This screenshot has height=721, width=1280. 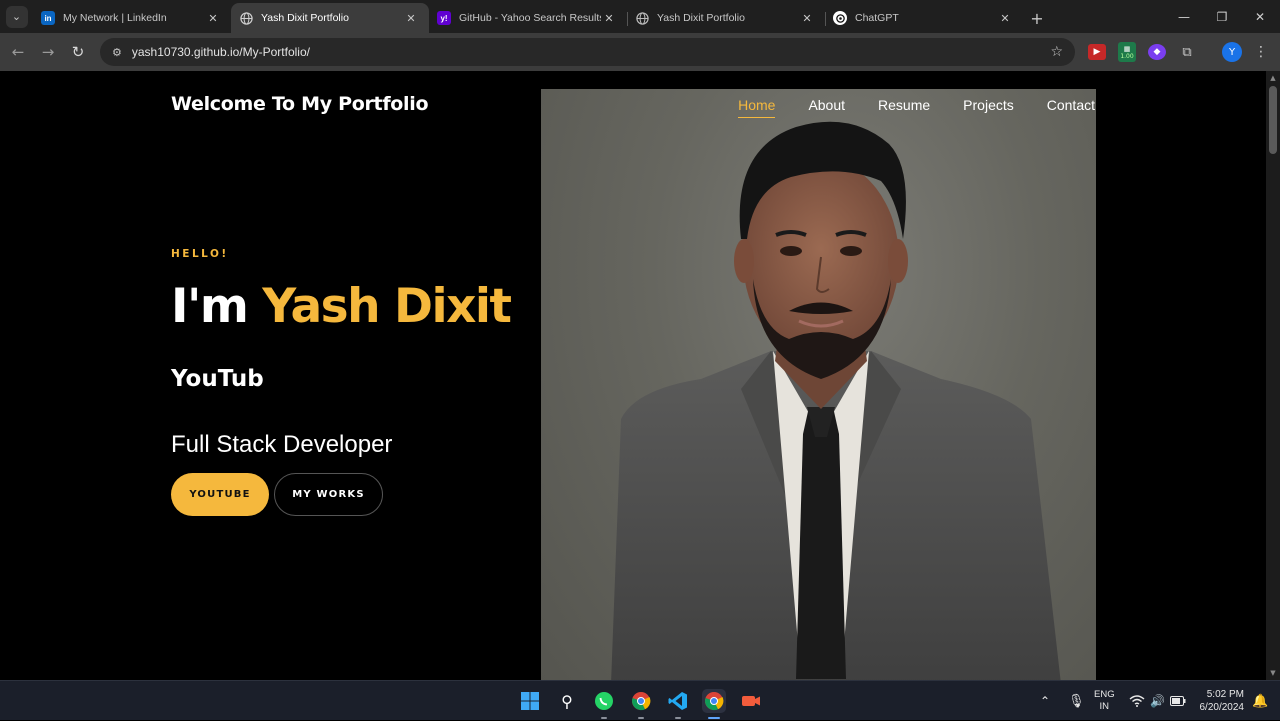 I want to click on back-arrow-icon: ←, so click(x=18, y=52).